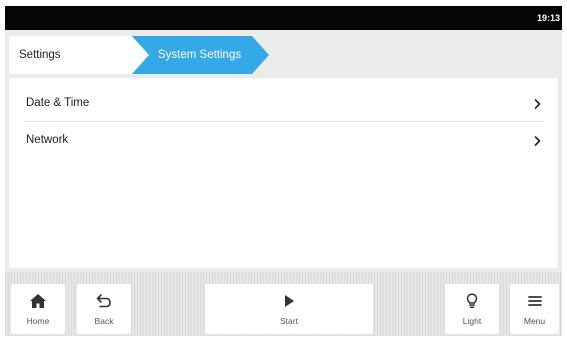 This screenshot has width=567, height=340. I want to click on hamburger-menu-icon, so click(535, 301).